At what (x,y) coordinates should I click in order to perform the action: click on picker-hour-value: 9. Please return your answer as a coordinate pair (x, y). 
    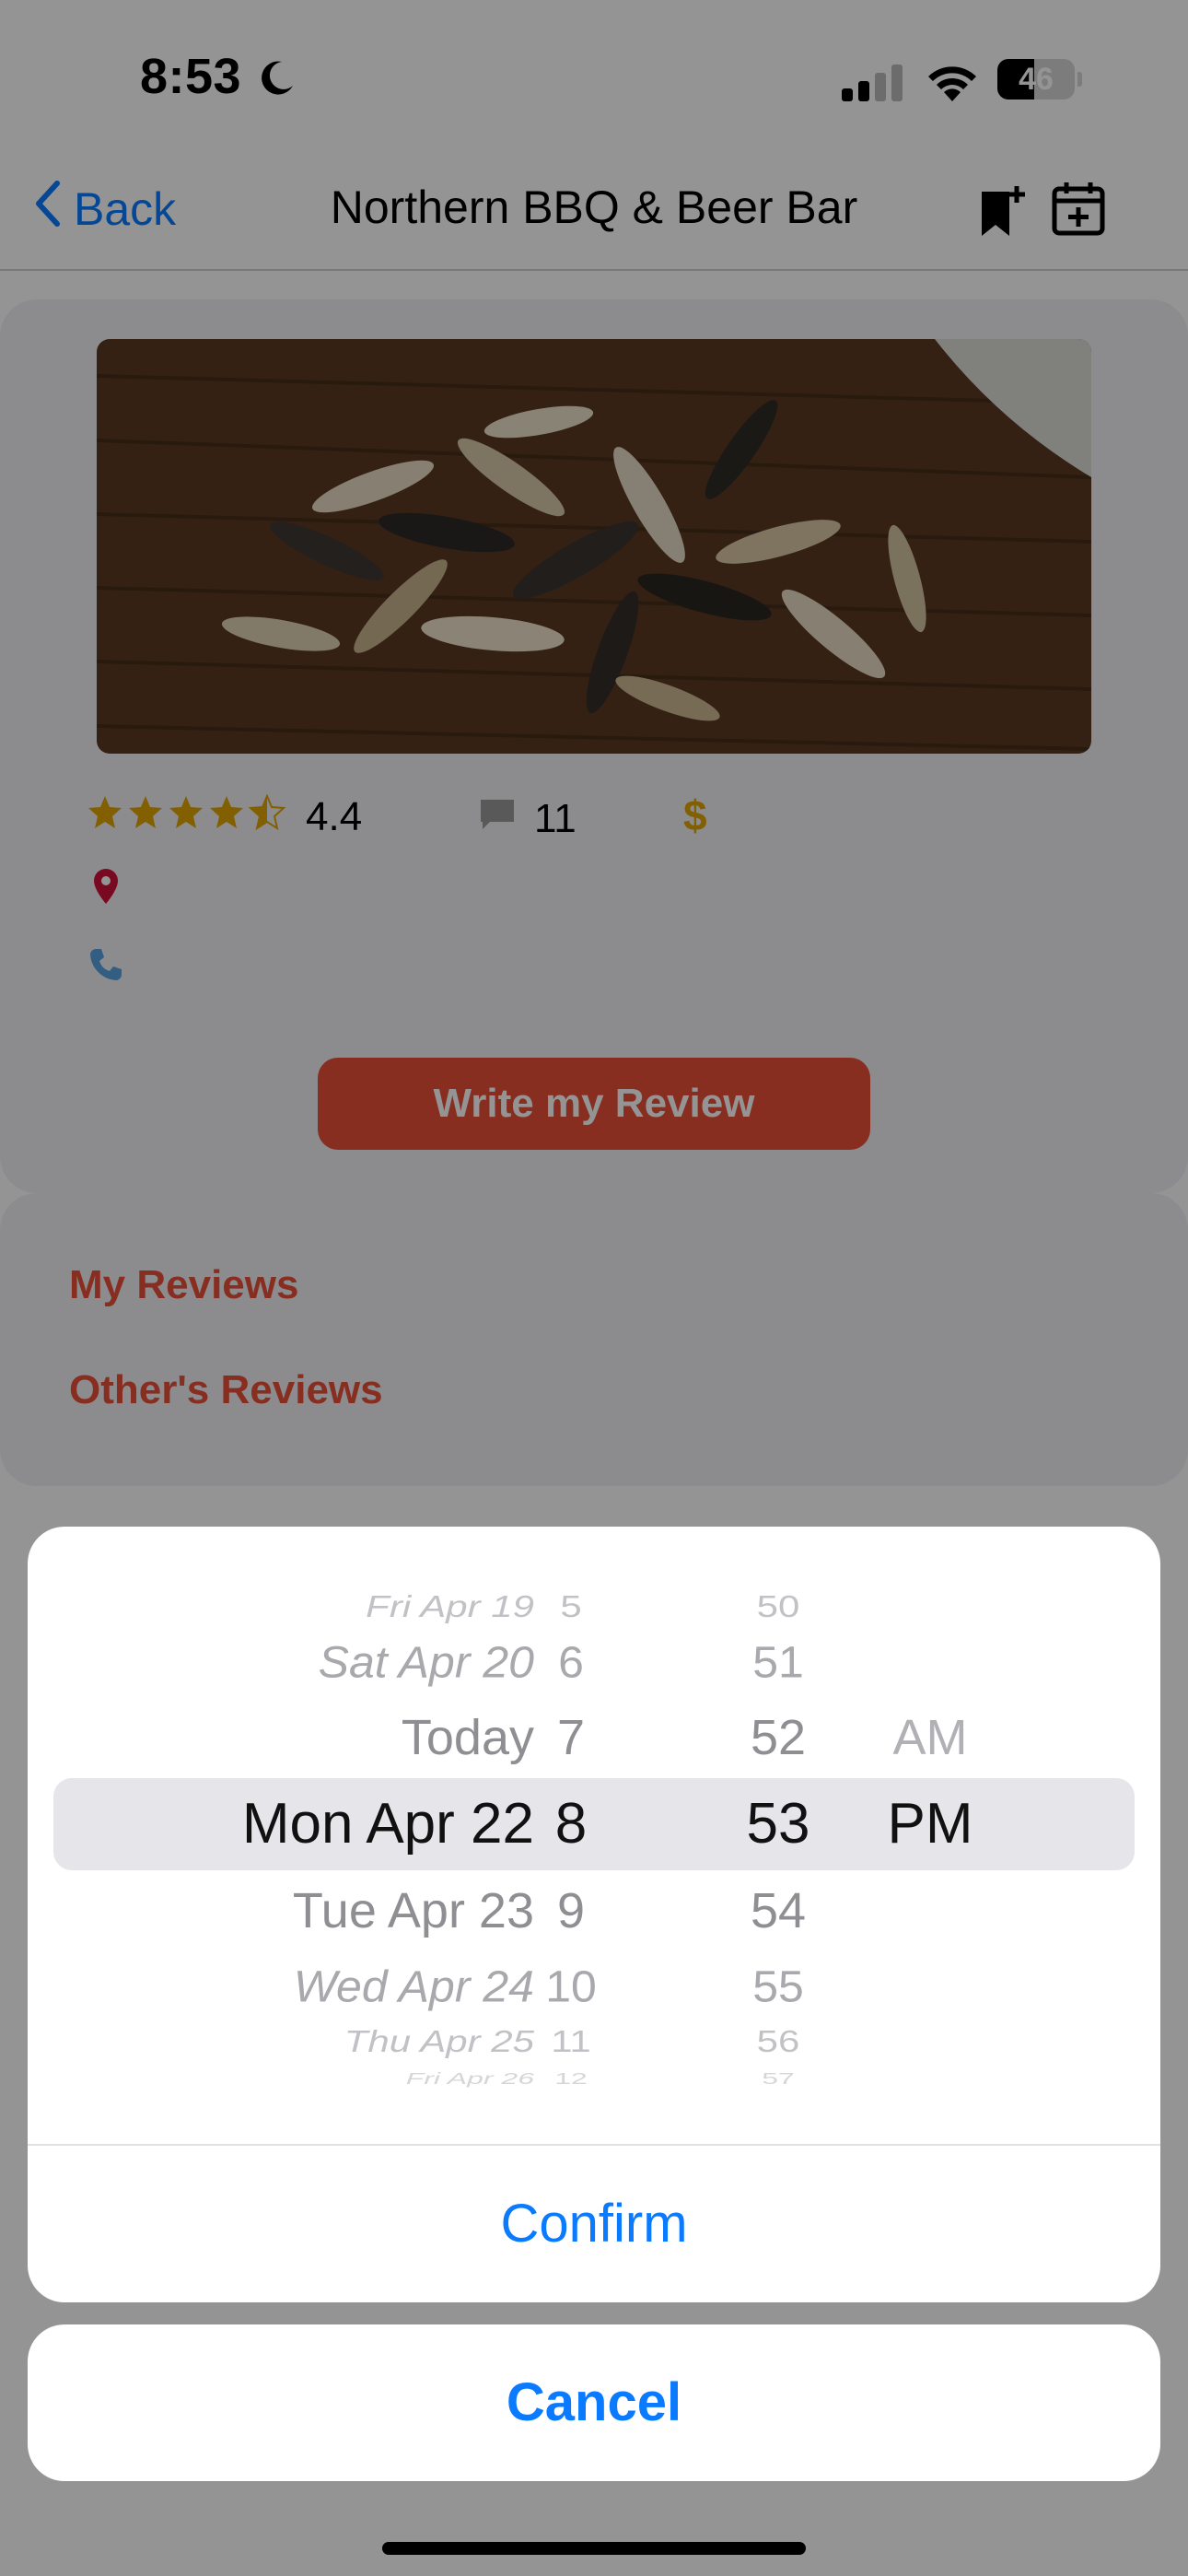
    Looking at the image, I should click on (571, 1910).